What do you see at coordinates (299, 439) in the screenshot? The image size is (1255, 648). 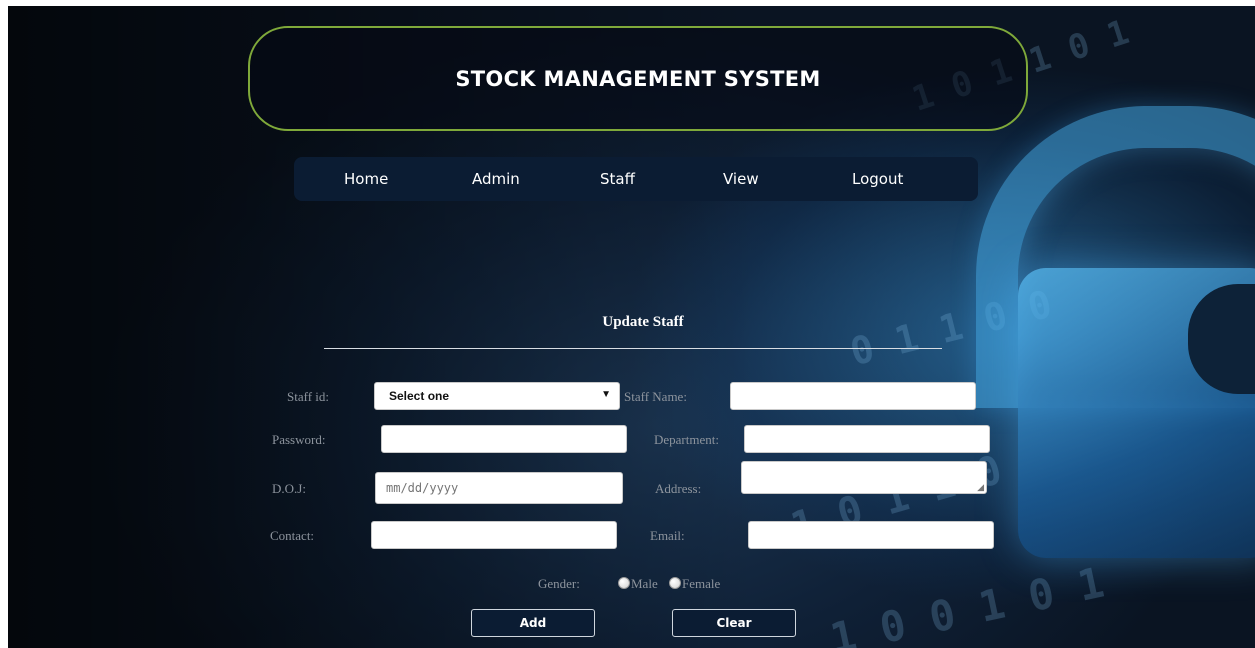 I see `password-label: Password:` at bounding box center [299, 439].